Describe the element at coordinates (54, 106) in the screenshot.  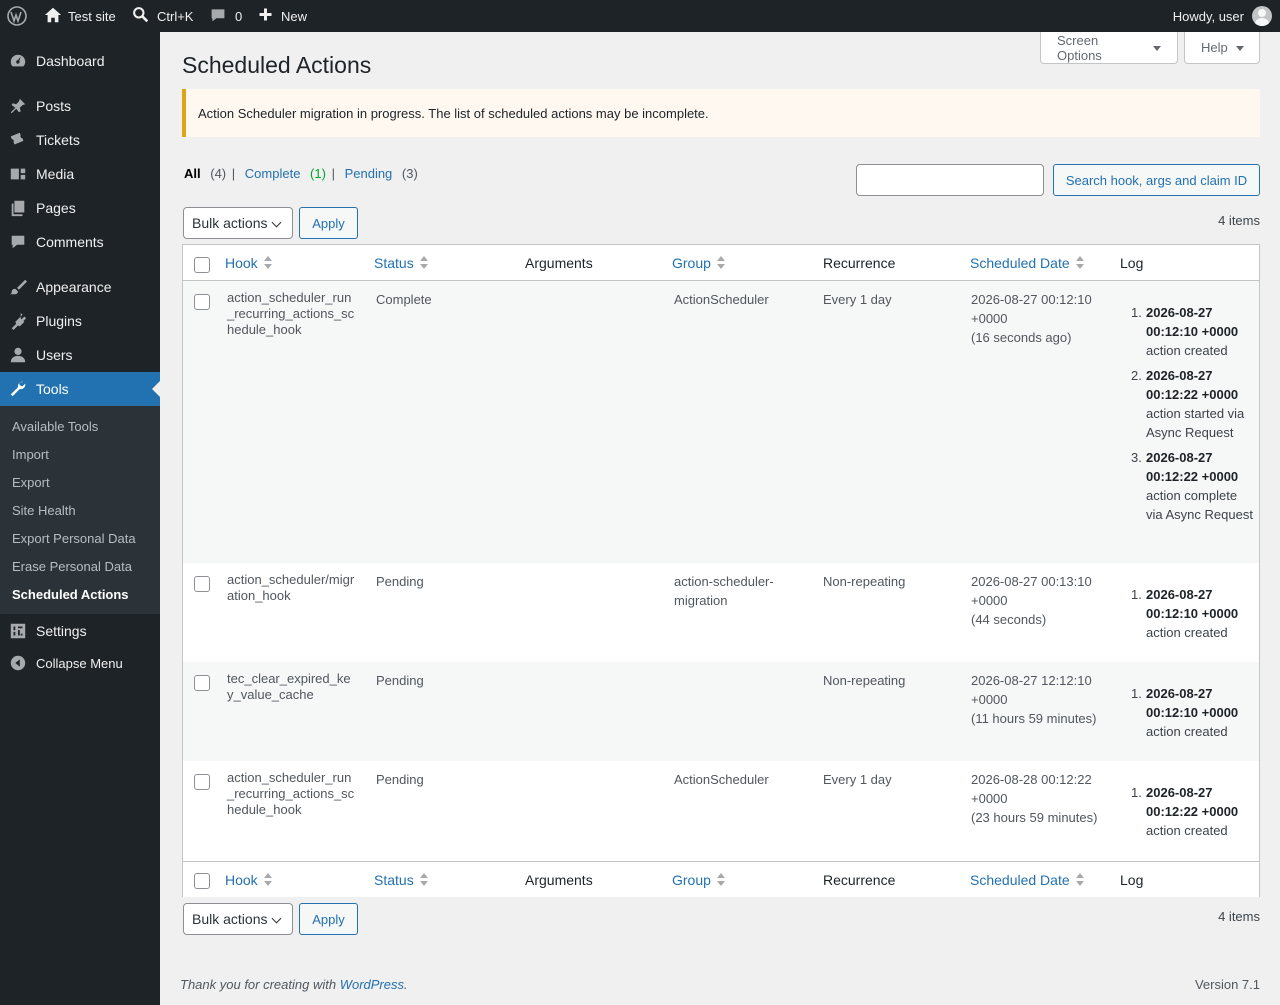
I see `menu-label: Posts` at that location.